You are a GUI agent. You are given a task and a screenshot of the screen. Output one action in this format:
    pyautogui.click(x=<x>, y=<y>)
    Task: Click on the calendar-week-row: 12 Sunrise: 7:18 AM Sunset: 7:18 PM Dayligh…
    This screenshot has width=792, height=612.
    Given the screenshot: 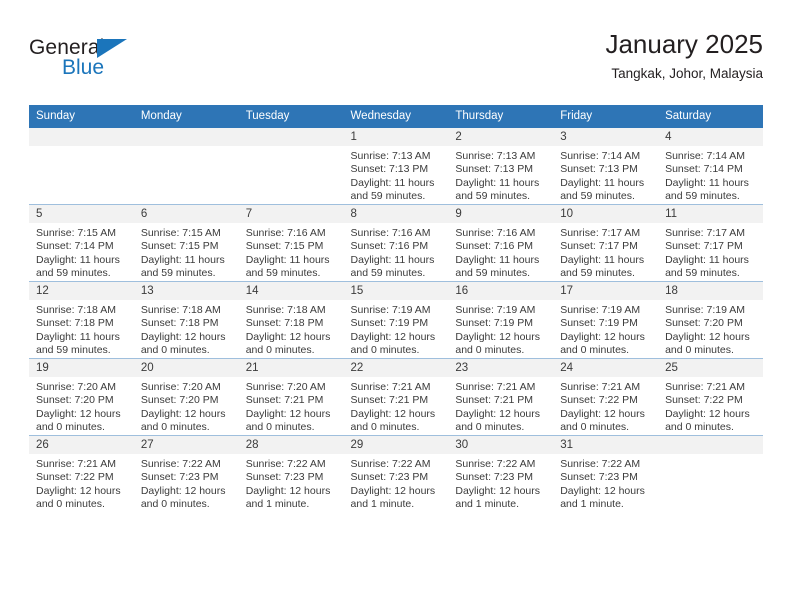 What is the action you would take?
    pyautogui.click(x=396, y=320)
    